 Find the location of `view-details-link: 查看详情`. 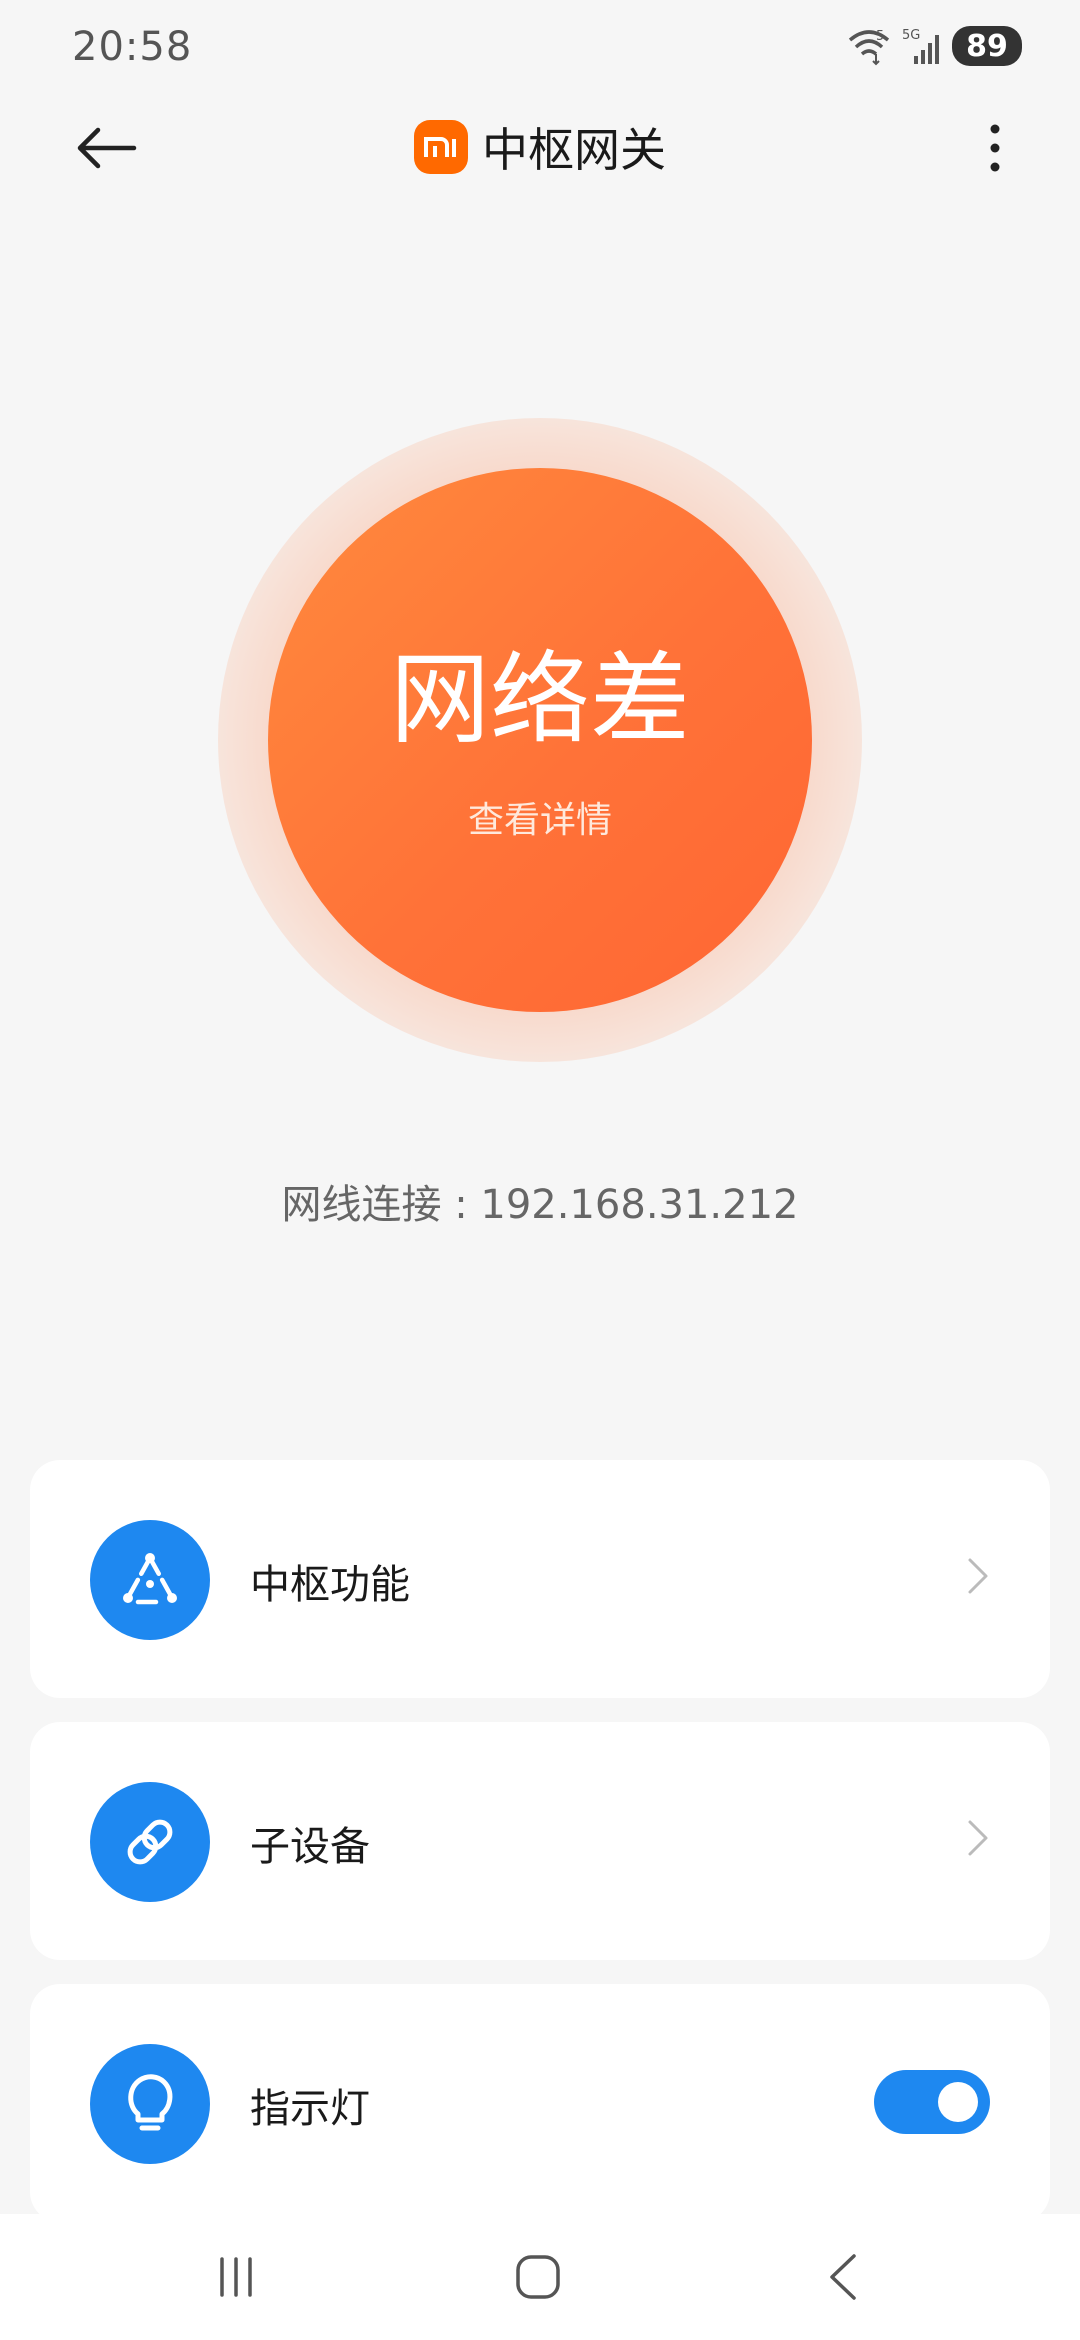

view-details-link: 查看详情 is located at coordinates (540, 817).